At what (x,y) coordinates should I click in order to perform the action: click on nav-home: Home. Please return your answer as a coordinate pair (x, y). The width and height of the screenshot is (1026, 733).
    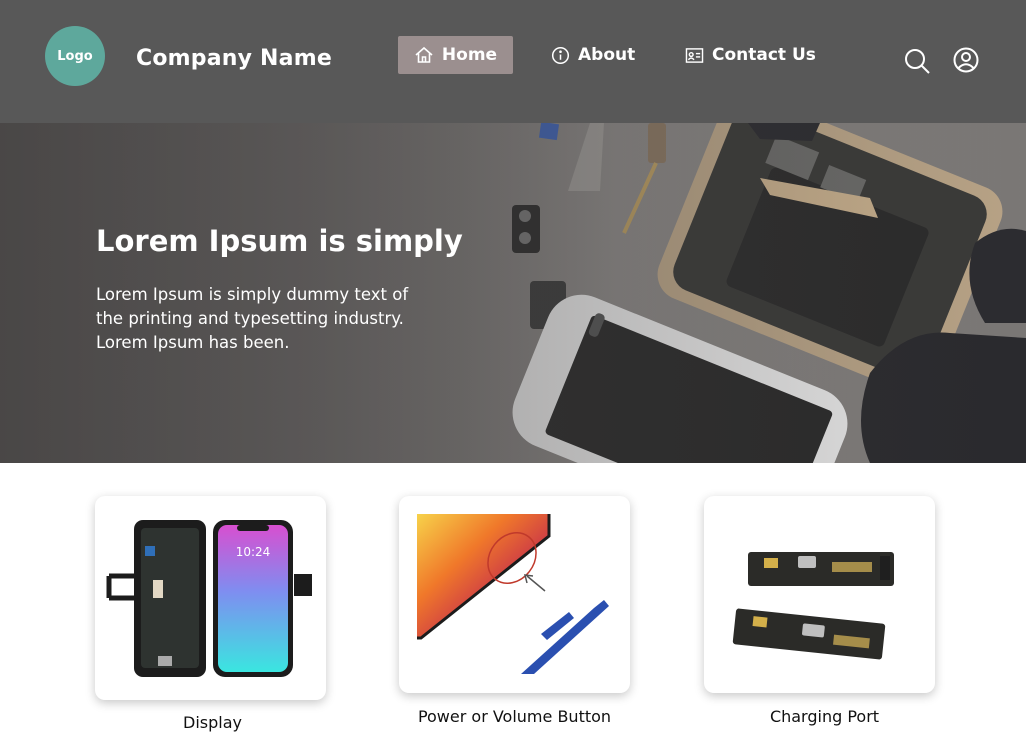
    Looking at the image, I should click on (455, 55).